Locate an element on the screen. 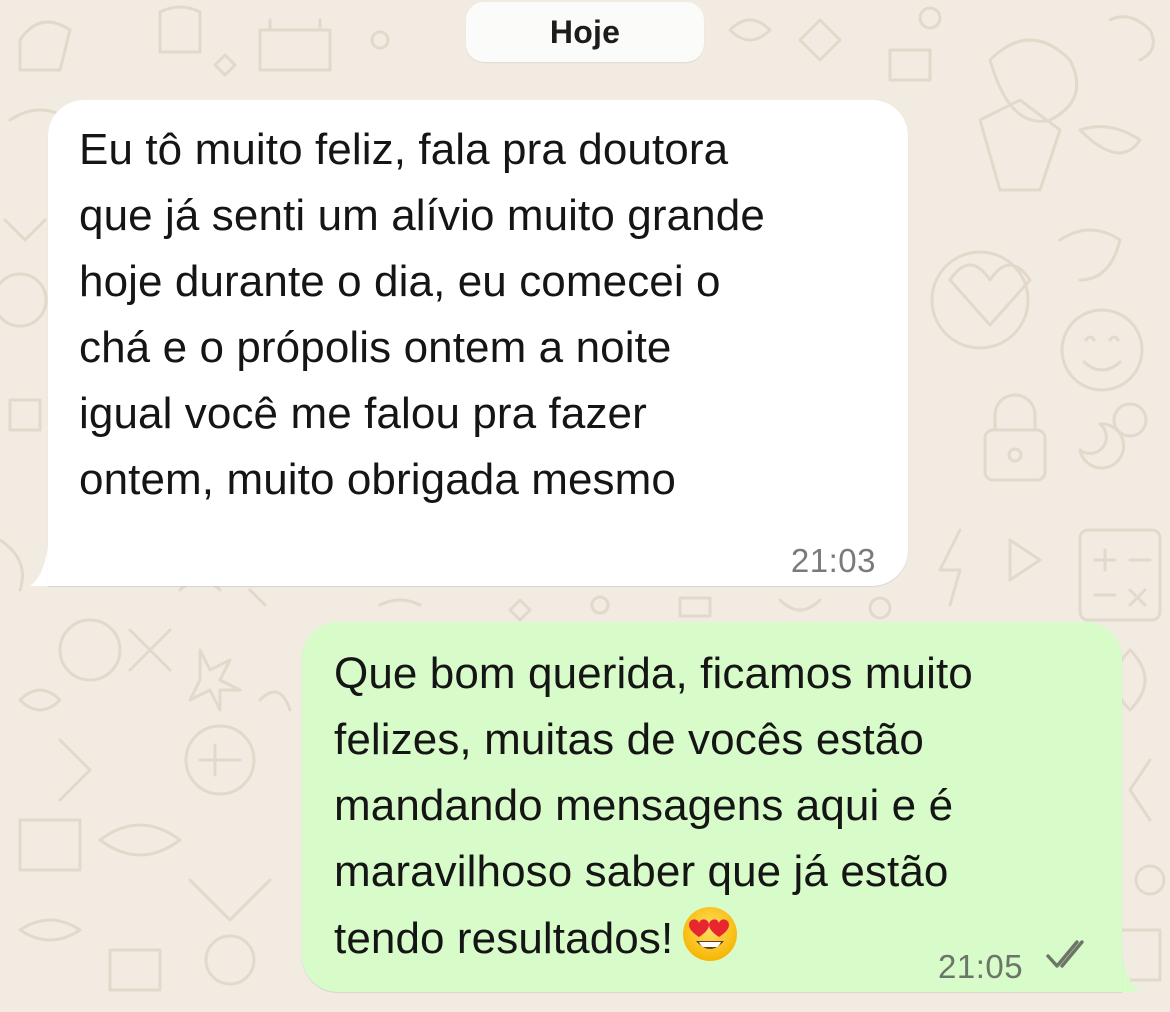 Image resolution: width=1170 pixels, height=1012 pixels. heart-eyes-emoji is located at coordinates (710, 934).